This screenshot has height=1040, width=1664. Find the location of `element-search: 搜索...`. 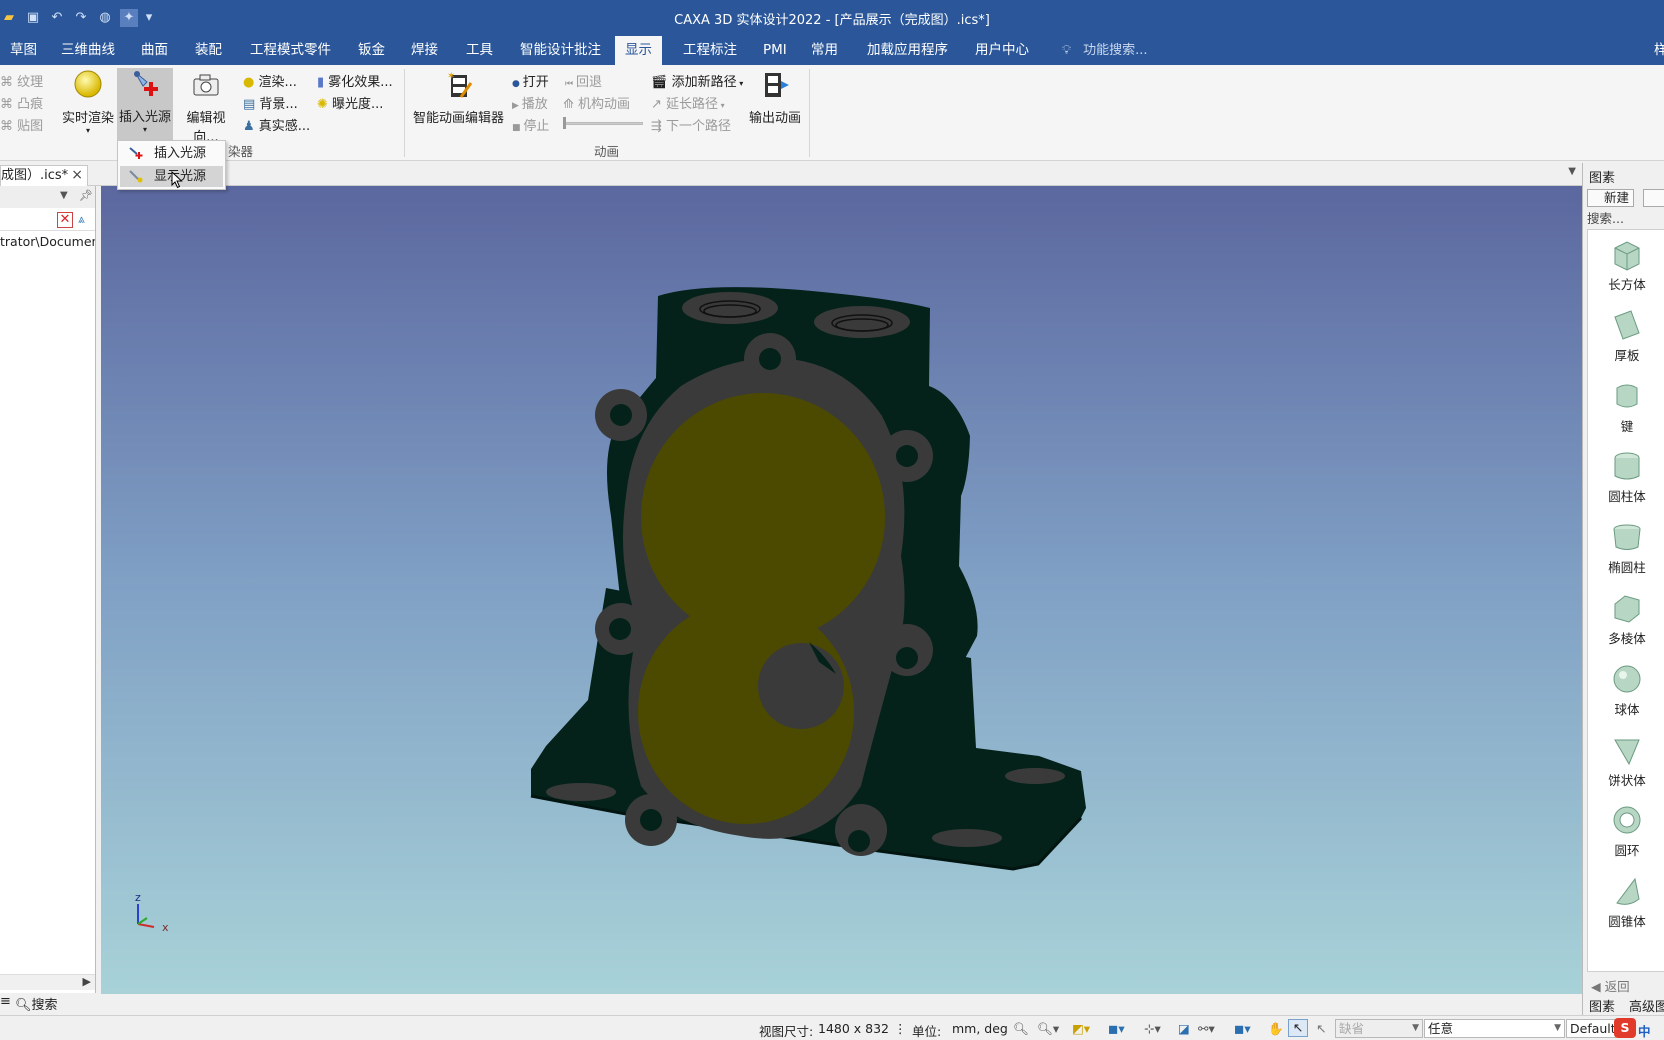

element-search: 搜索... is located at coordinates (1605, 217).